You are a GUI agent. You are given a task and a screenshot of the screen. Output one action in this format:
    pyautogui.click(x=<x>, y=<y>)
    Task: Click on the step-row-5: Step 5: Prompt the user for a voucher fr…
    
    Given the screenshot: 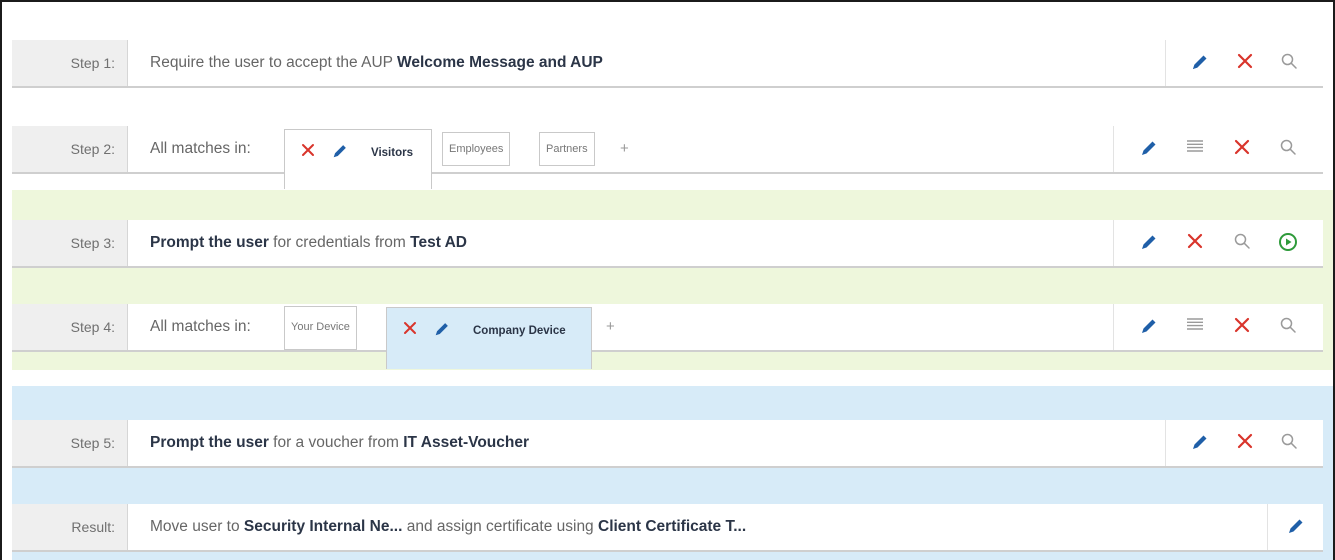 What is the action you would take?
    pyautogui.click(x=667, y=444)
    